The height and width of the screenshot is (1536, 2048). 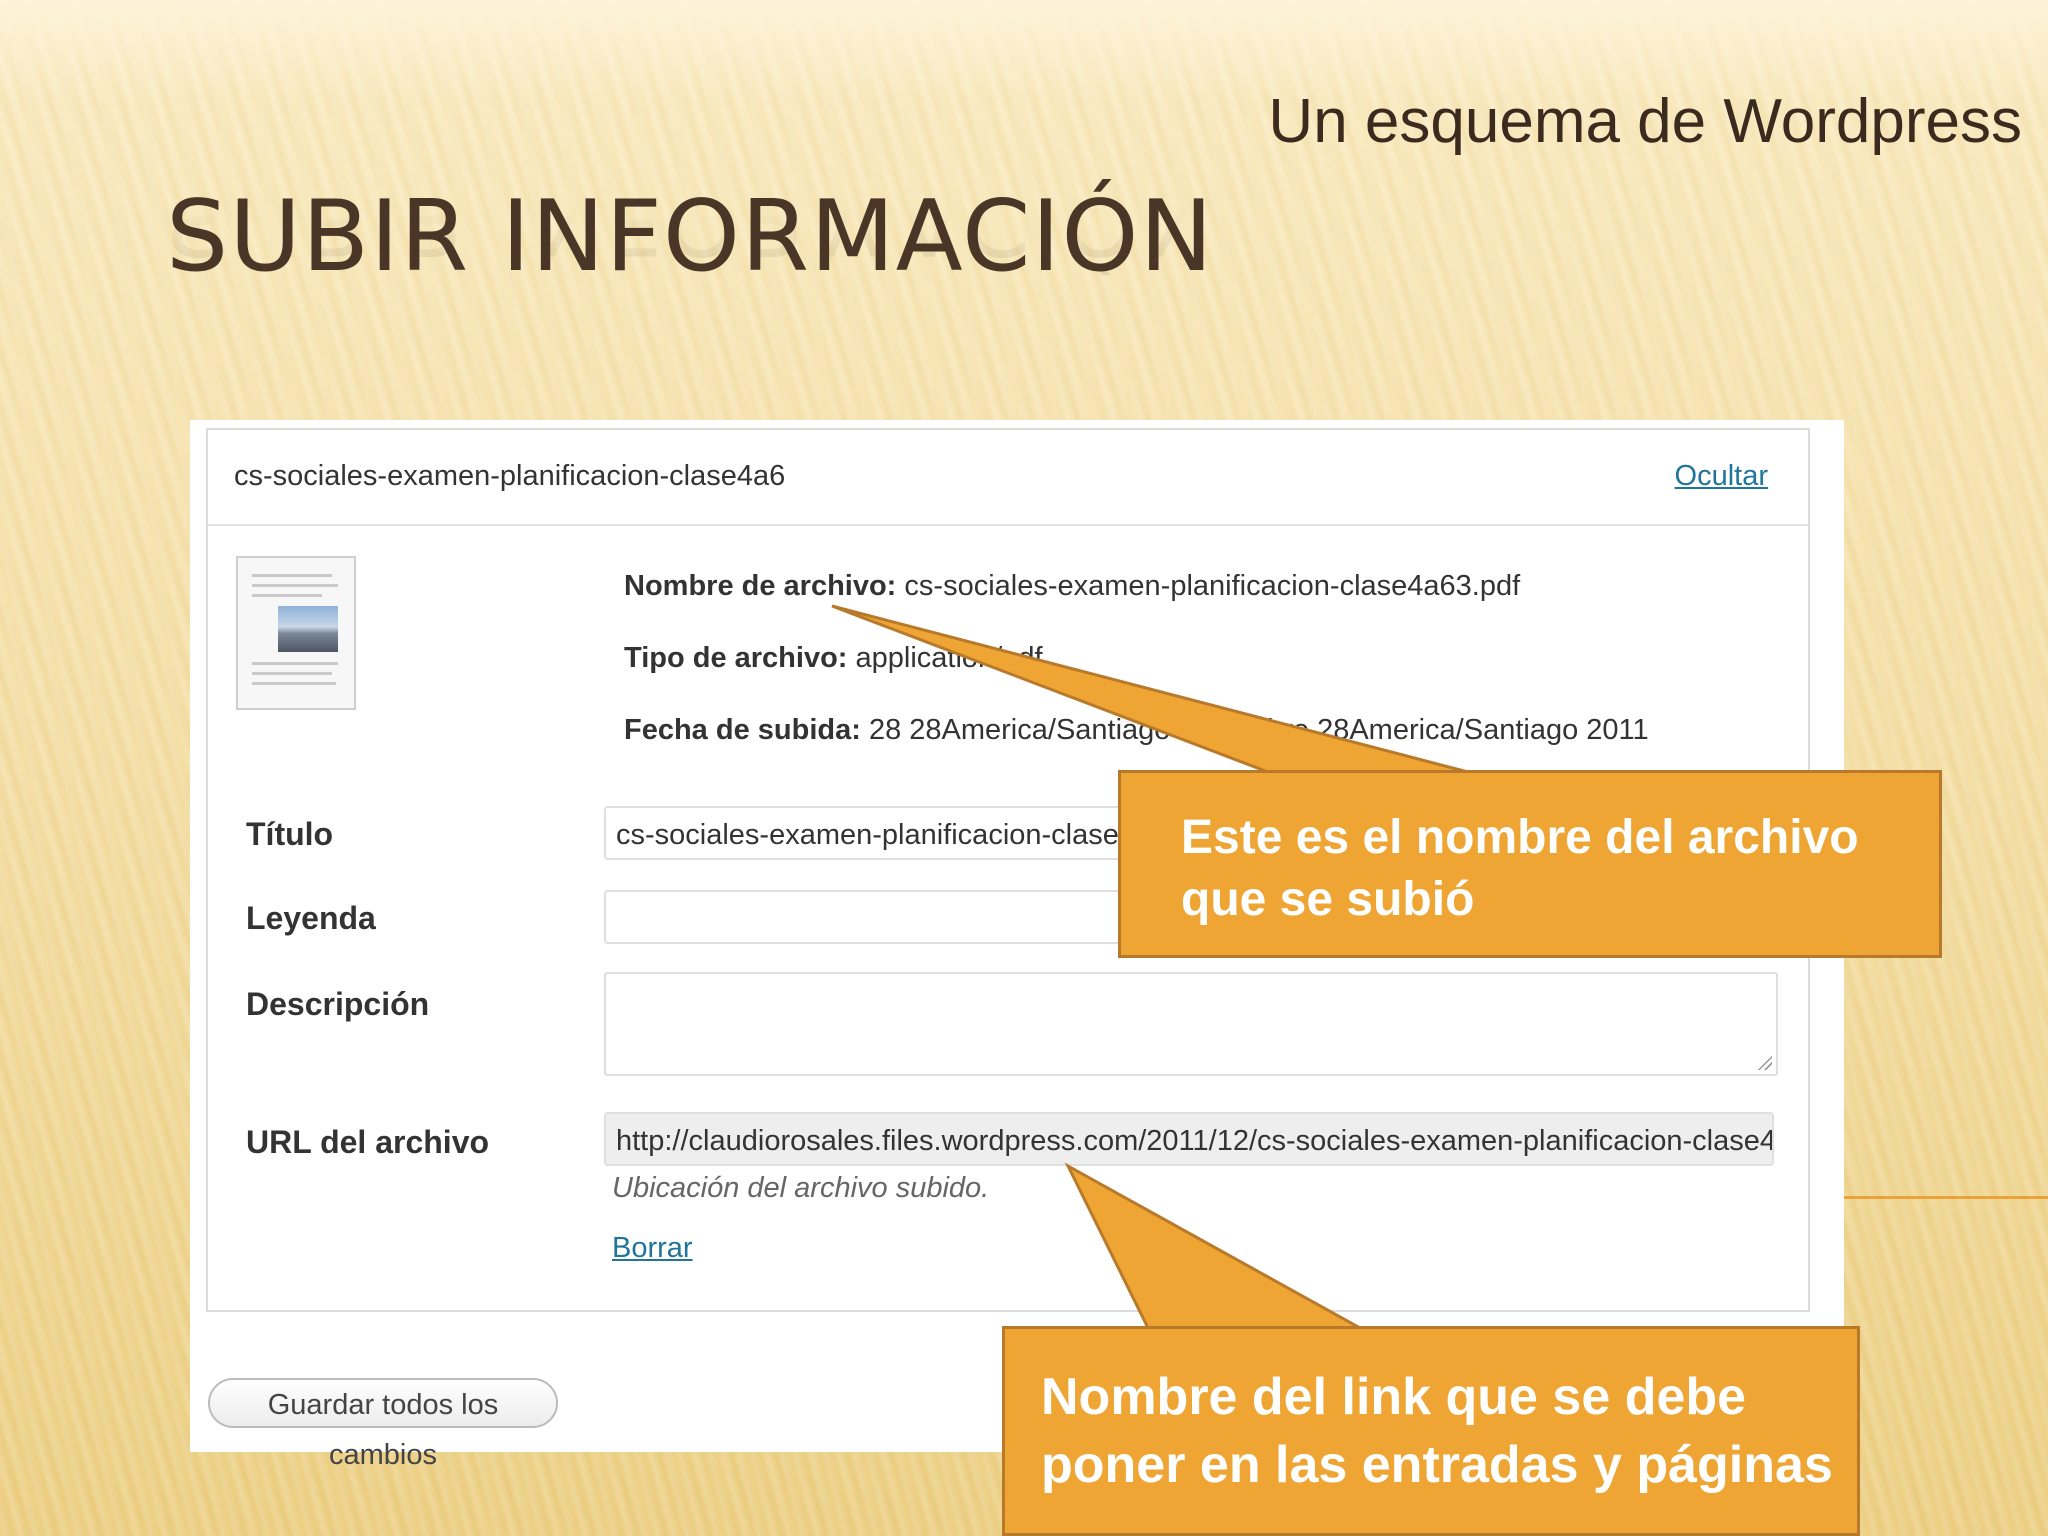 What do you see at coordinates (308, 629) in the screenshot?
I see `thumbnail-image` at bounding box center [308, 629].